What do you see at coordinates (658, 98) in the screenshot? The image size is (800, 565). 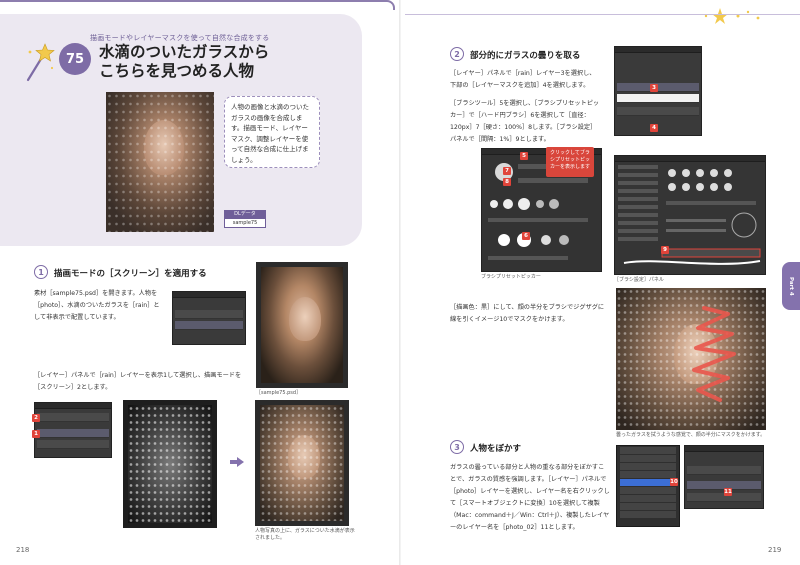 I see `mask-thumbnail-row` at bounding box center [658, 98].